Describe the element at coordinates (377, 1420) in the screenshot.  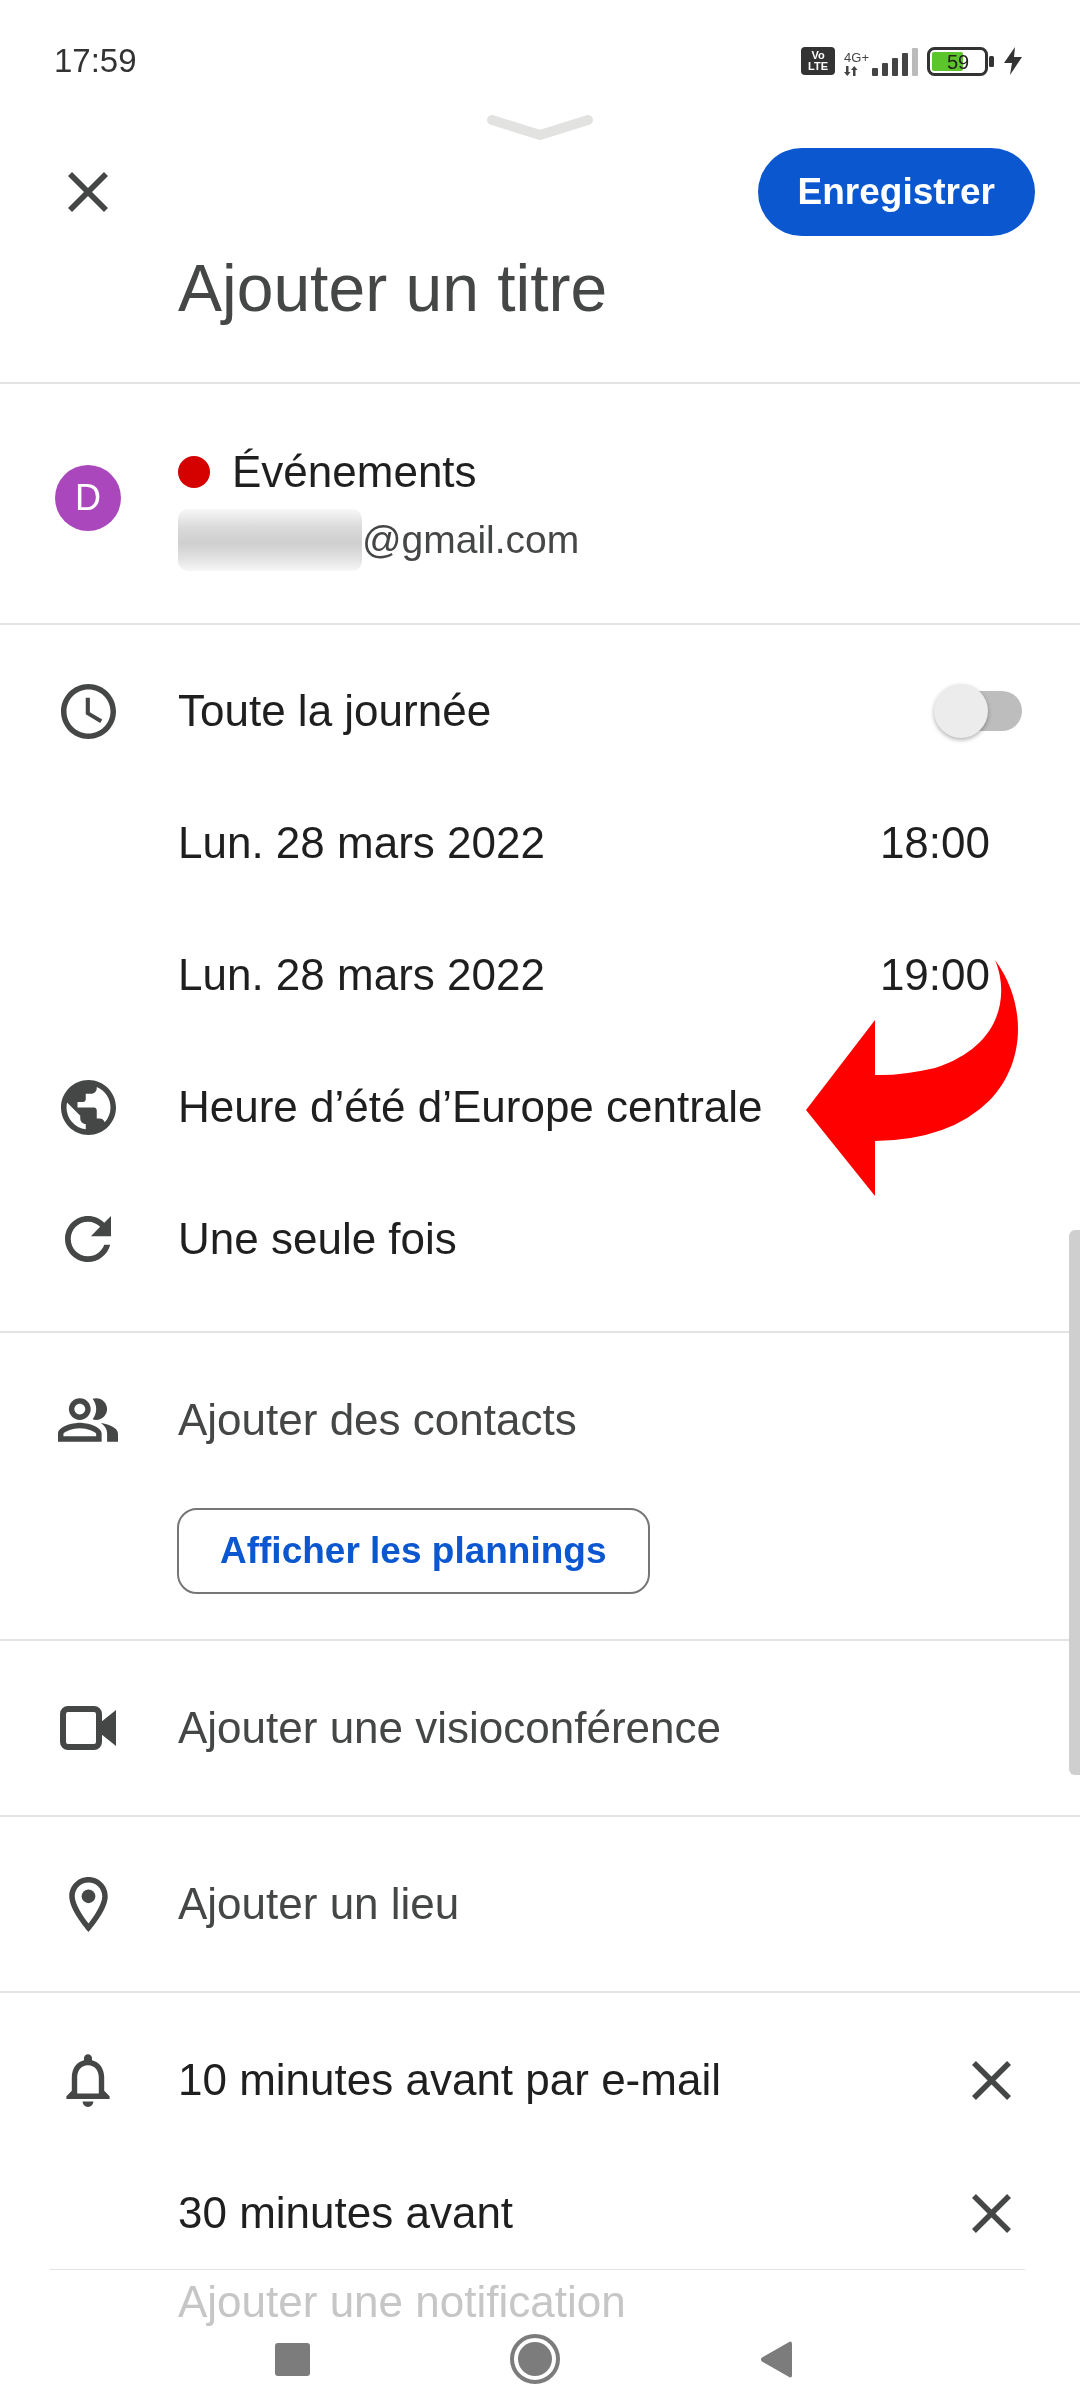
I see `add-guests-item: Ajouter des contacts` at that location.